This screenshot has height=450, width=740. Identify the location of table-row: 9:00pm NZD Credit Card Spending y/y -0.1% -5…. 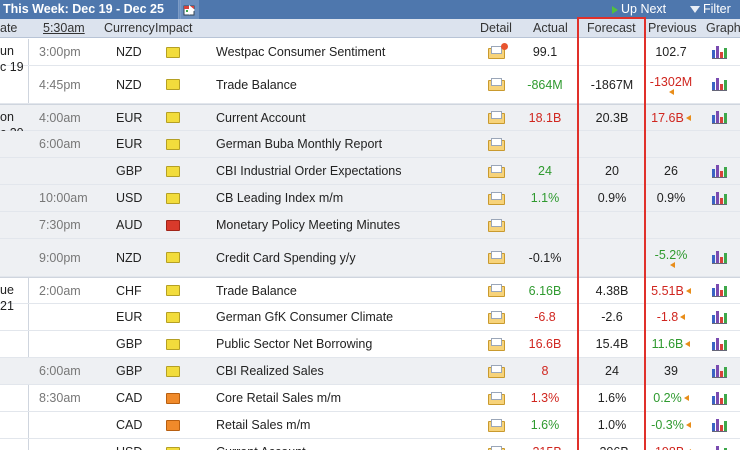
(370, 258).